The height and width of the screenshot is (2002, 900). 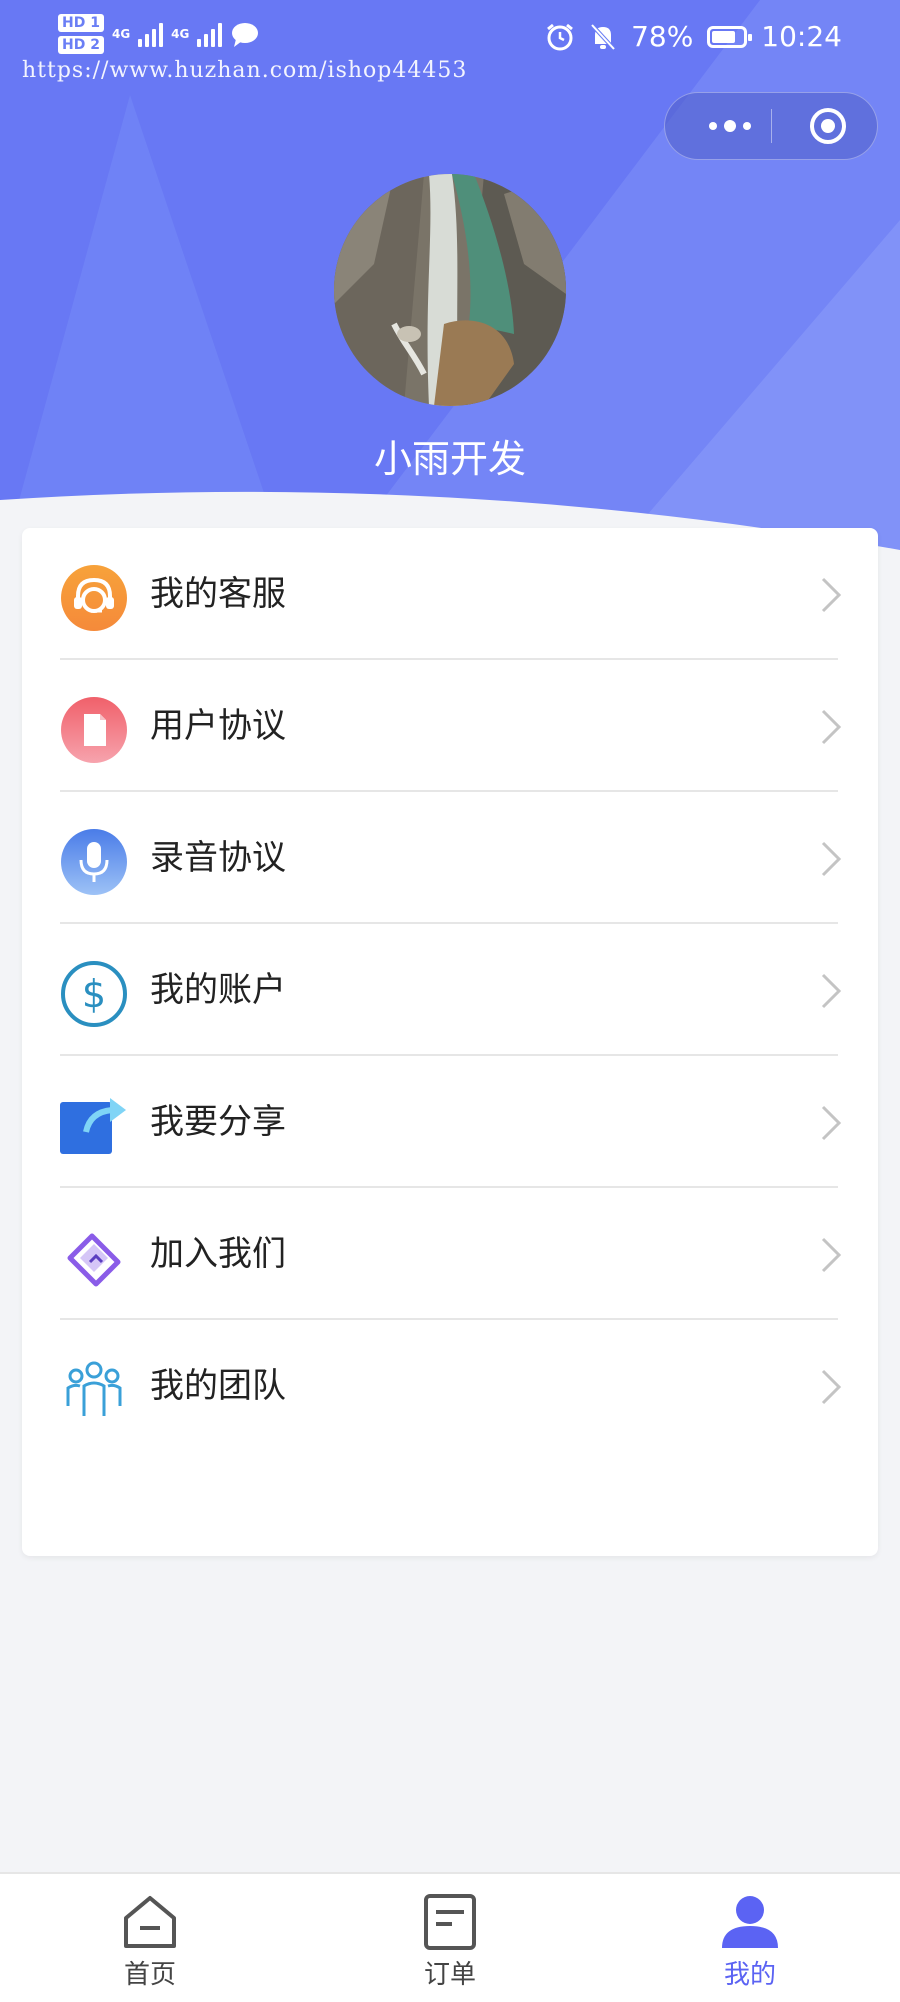 What do you see at coordinates (150, 1922) in the screenshot?
I see `home-icon` at bounding box center [150, 1922].